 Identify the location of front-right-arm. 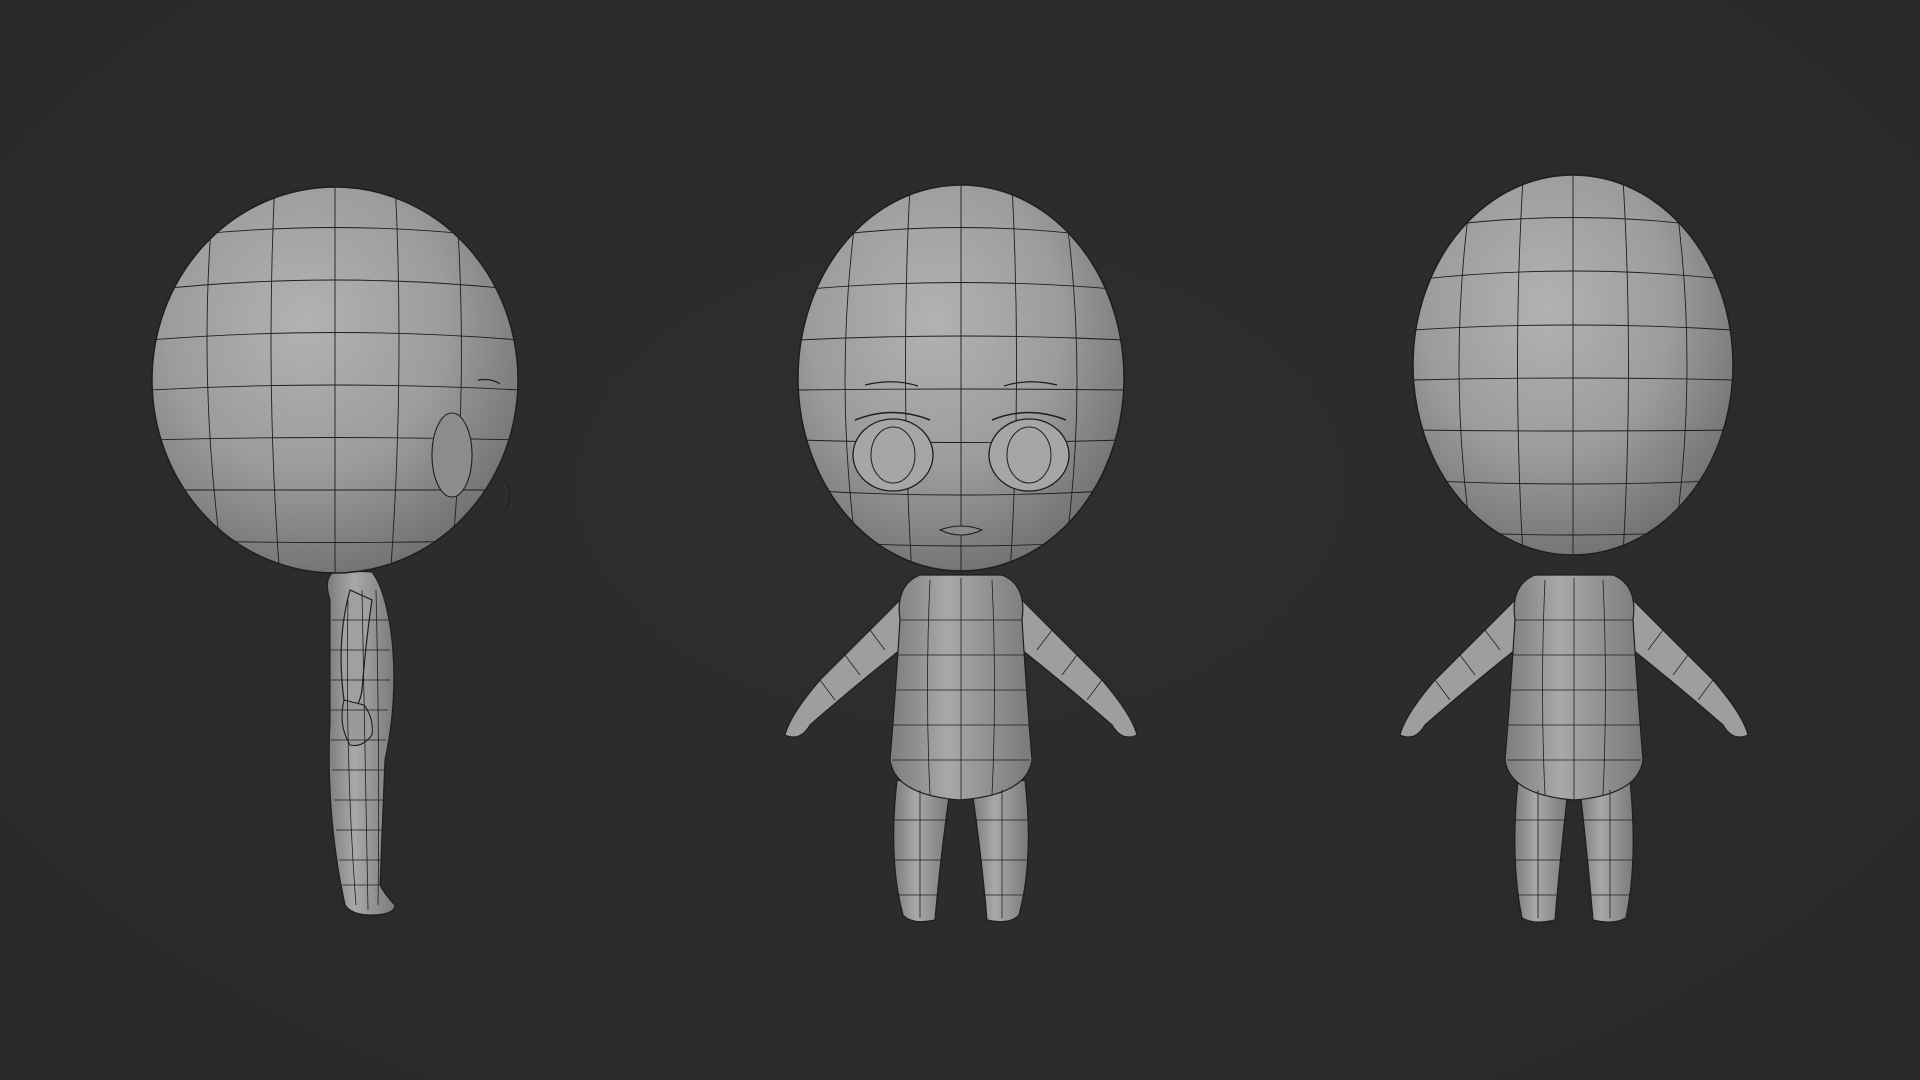
(1077, 665).